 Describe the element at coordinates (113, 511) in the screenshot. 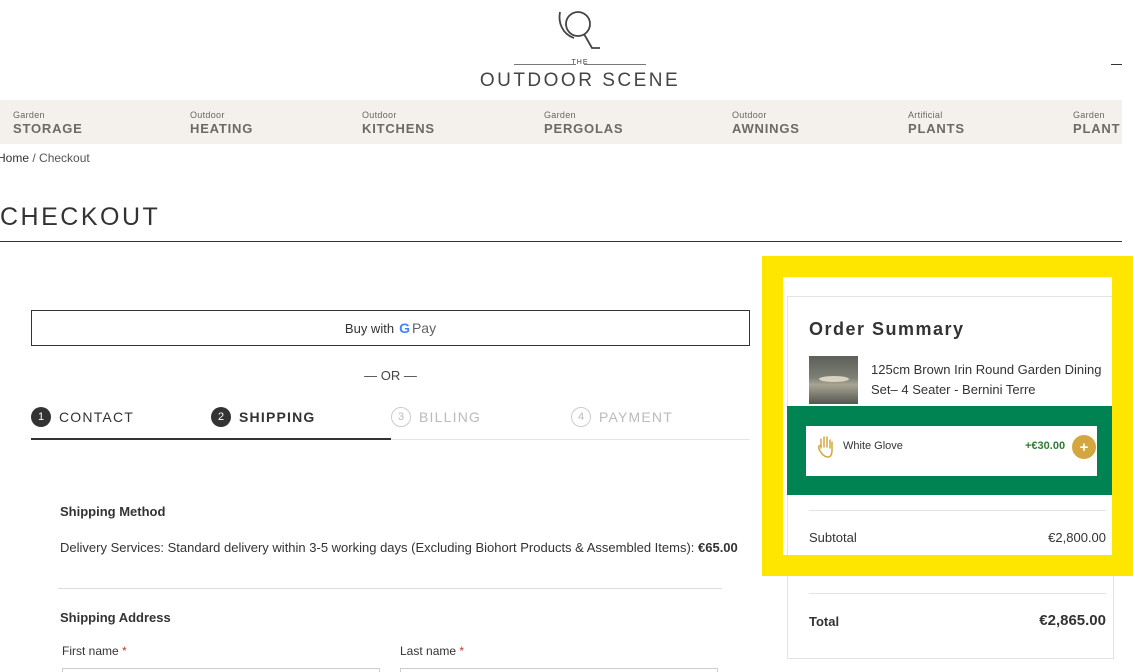

I see `shipping-method-title: Shipping Method` at that location.